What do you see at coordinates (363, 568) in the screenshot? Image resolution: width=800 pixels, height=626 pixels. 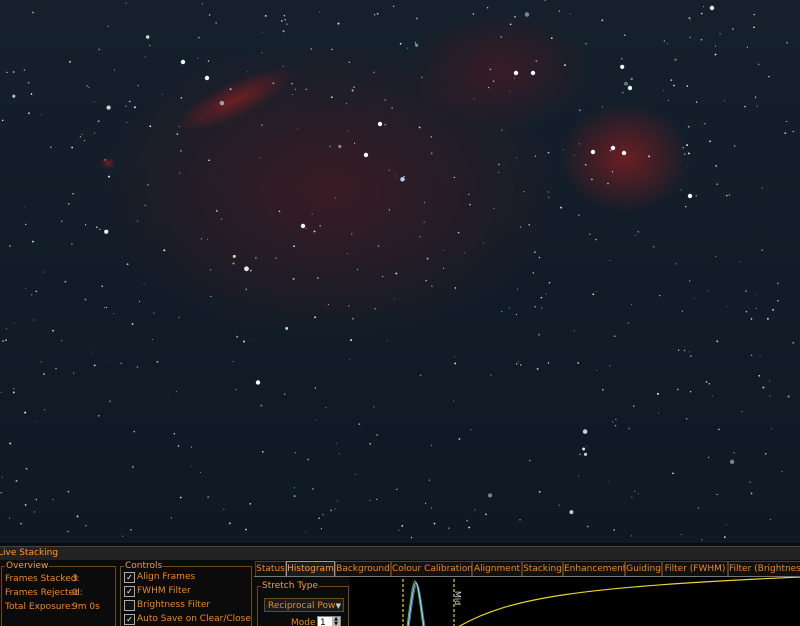 I see `tab-background: Background` at bounding box center [363, 568].